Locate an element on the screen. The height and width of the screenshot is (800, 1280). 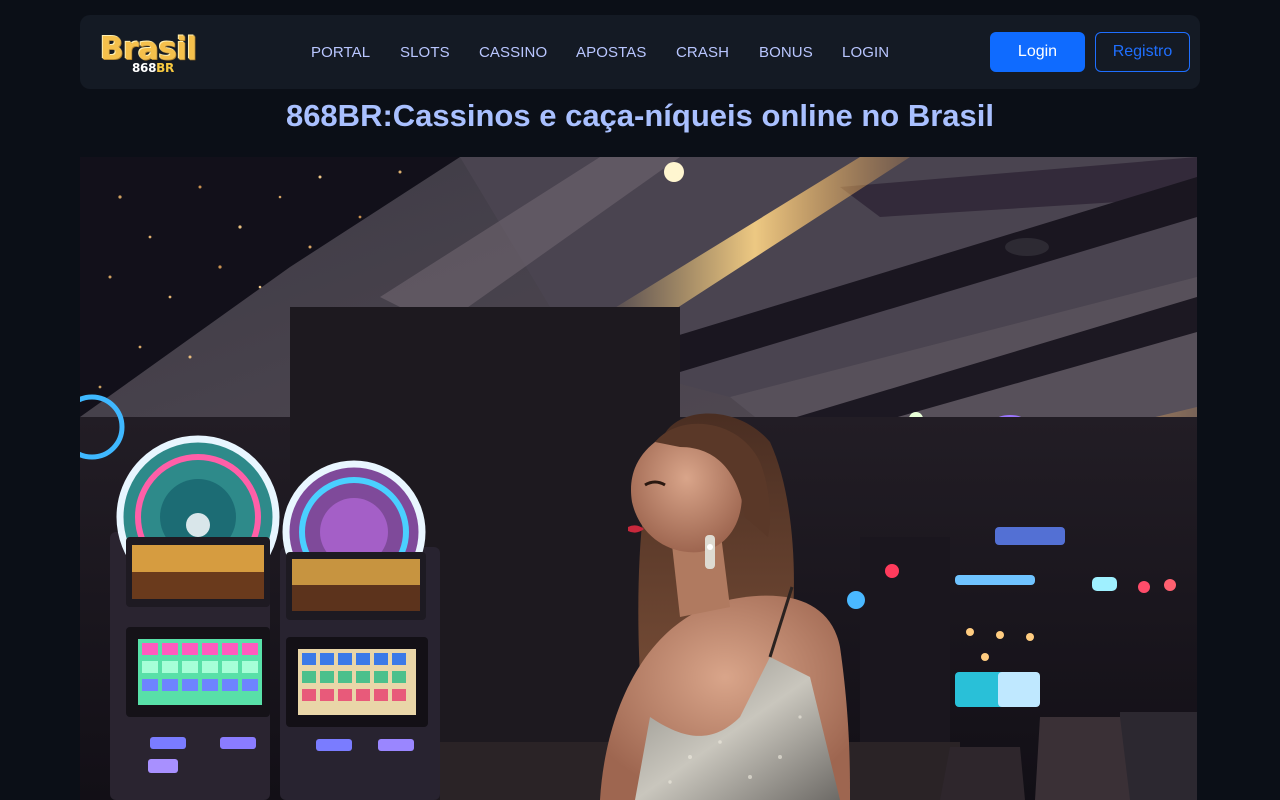
nav-cassino: CASSINO is located at coordinates (513, 52).